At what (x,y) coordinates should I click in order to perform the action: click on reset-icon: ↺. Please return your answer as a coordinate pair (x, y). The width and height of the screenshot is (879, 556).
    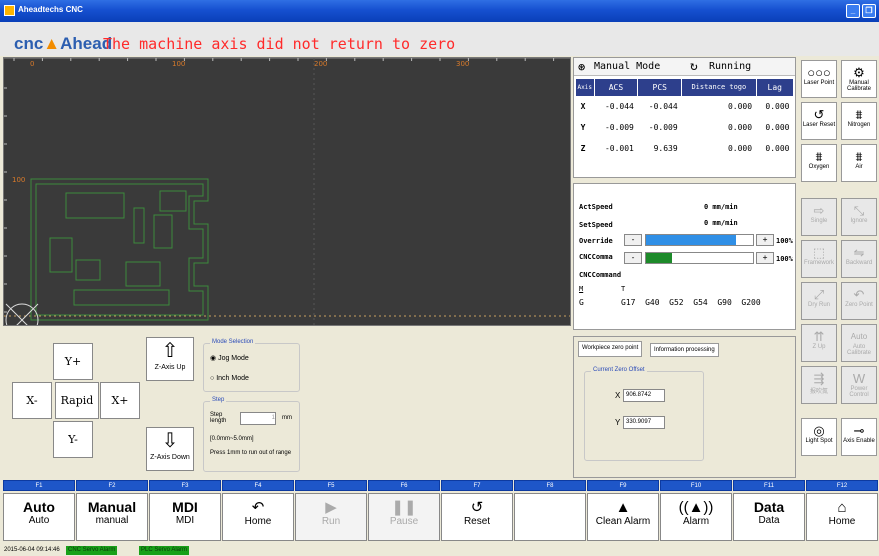
    Looking at the image, I should click on (819, 114).